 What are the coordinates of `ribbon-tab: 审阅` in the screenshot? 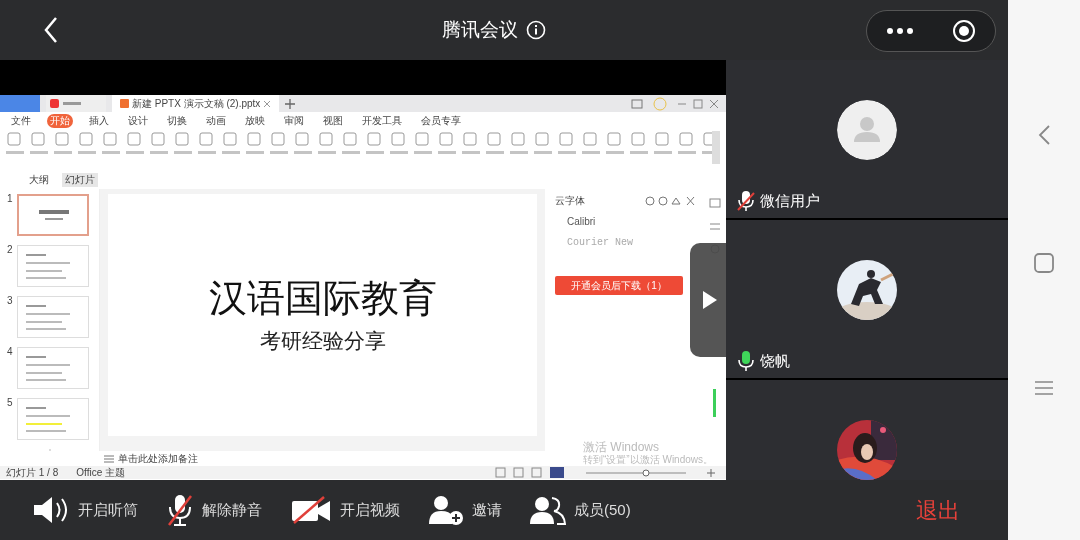 It's located at (294, 120).